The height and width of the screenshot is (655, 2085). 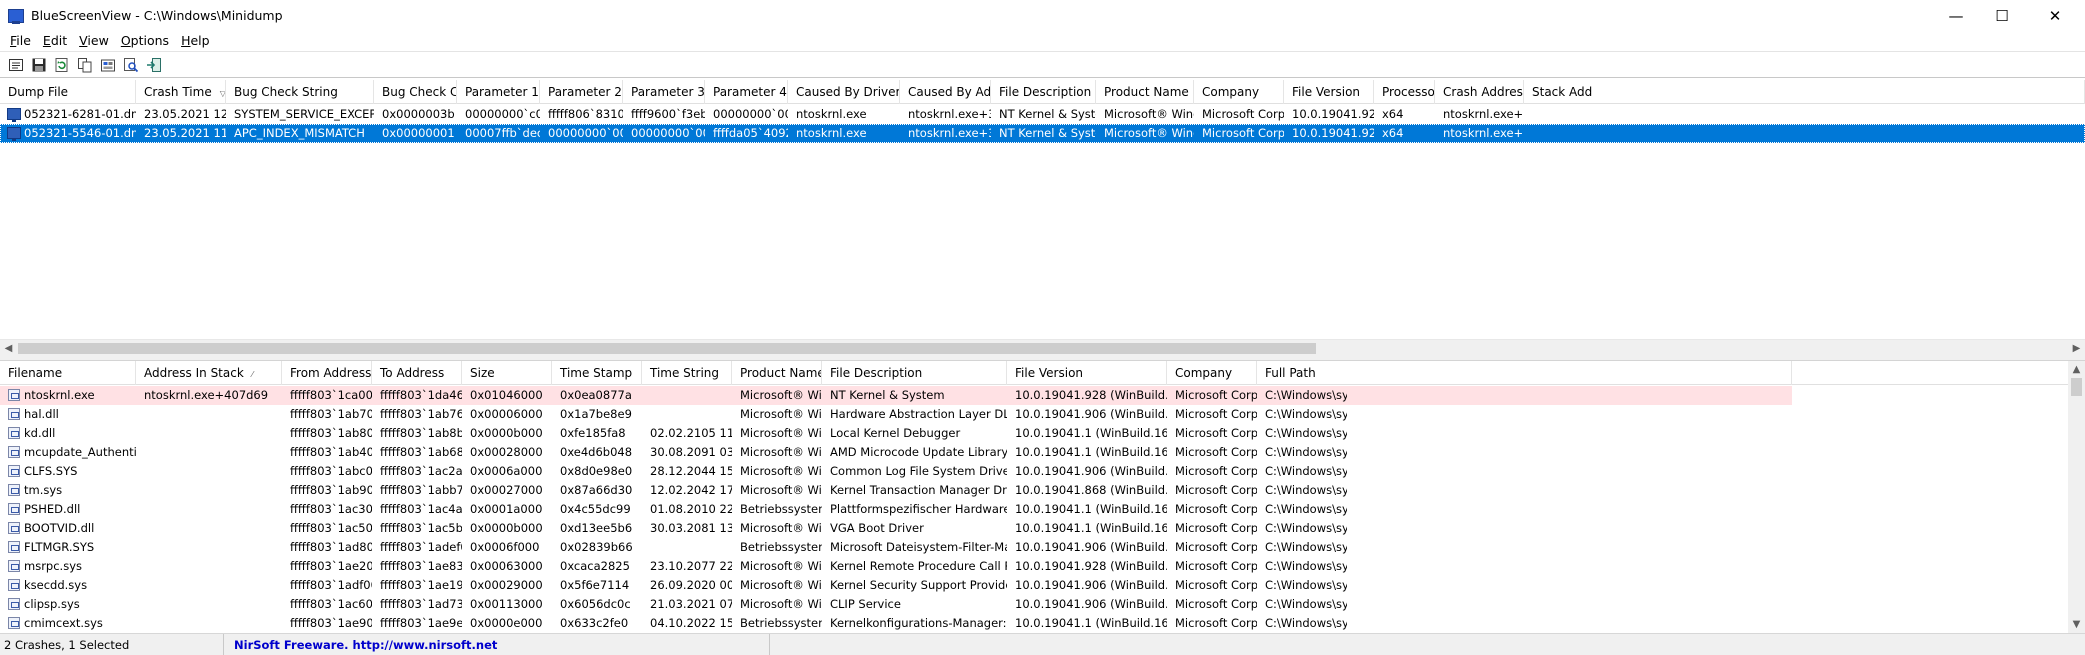 What do you see at coordinates (108, 65) in the screenshot?
I see `options-icon` at bounding box center [108, 65].